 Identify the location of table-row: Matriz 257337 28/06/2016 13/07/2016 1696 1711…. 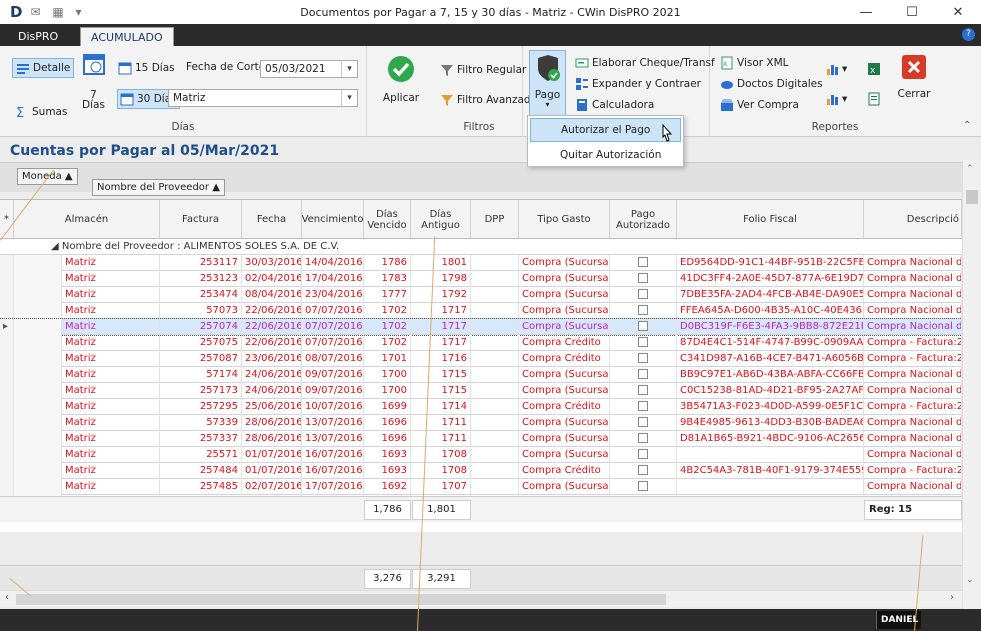
(481, 439).